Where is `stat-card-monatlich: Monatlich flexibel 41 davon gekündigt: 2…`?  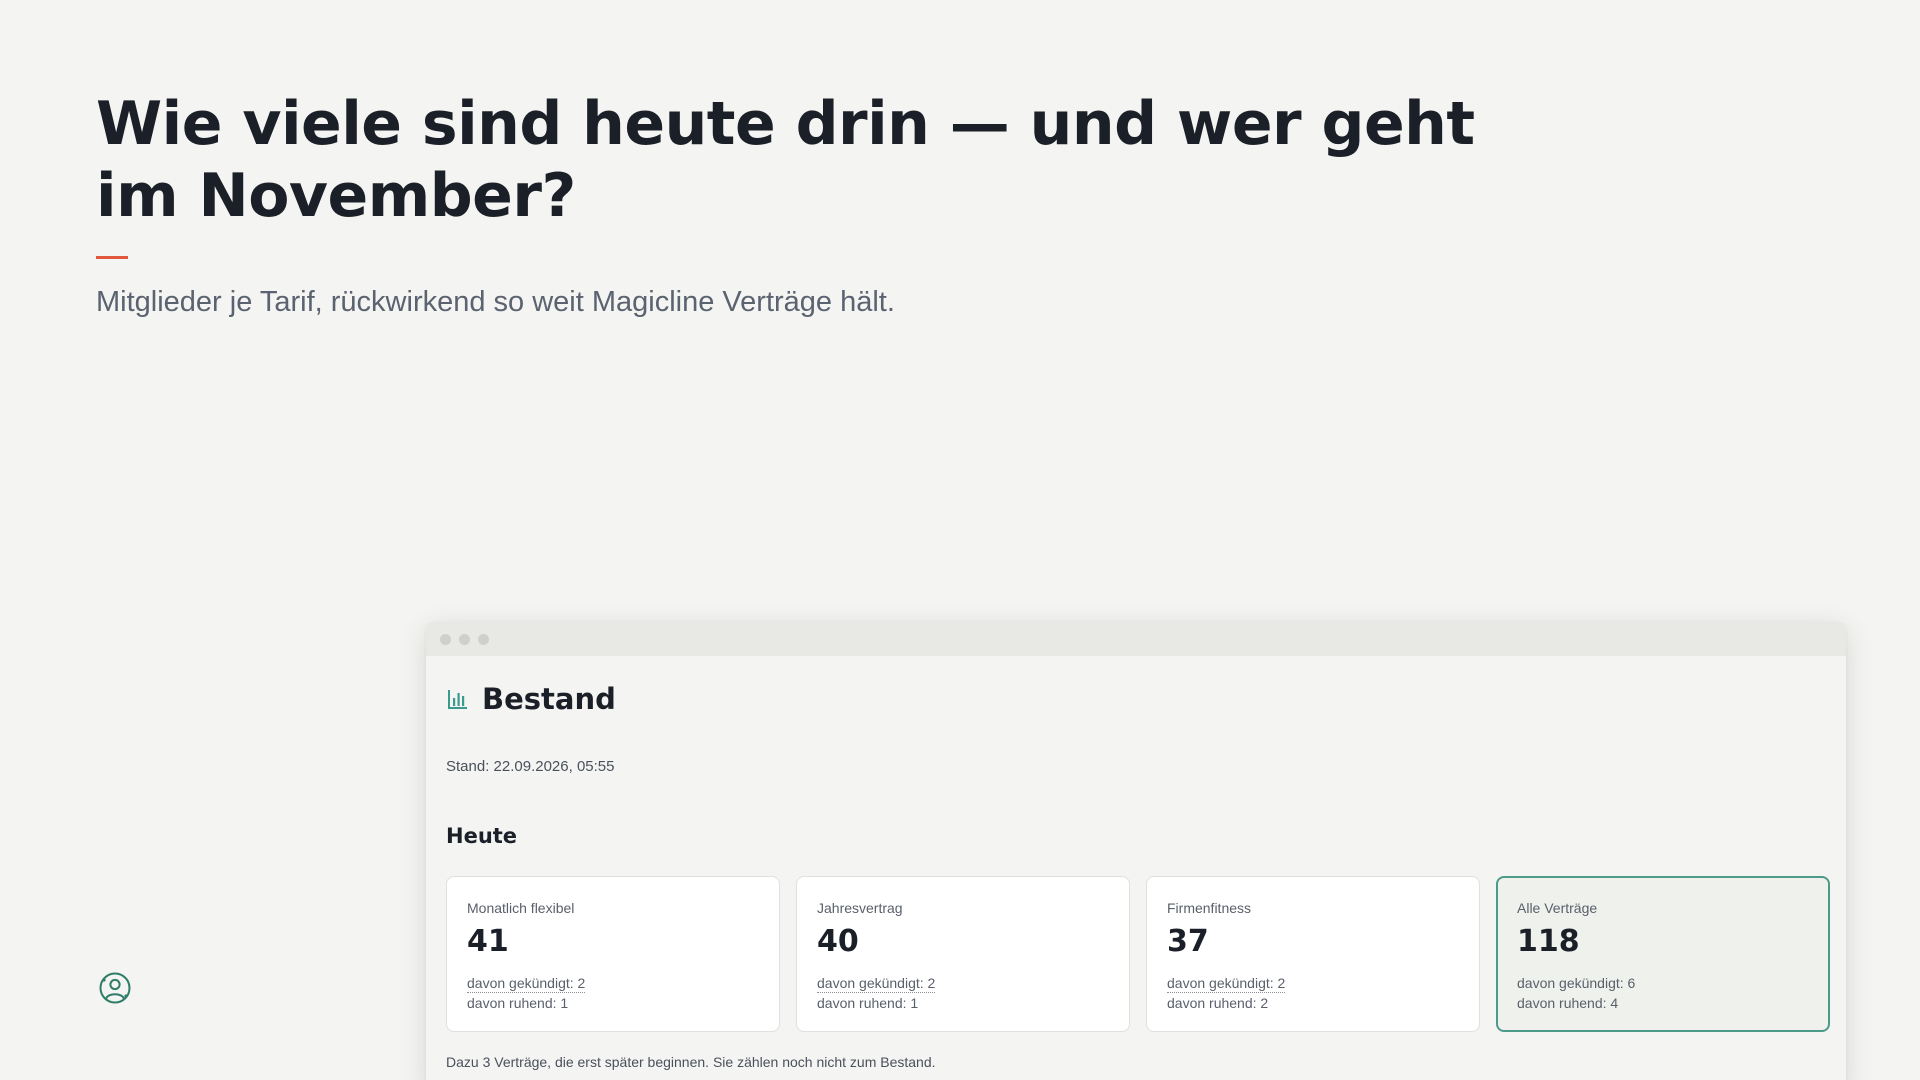 stat-card-monatlich: Monatlich flexibel 41 davon gekündigt: 2… is located at coordinates (613, 954).